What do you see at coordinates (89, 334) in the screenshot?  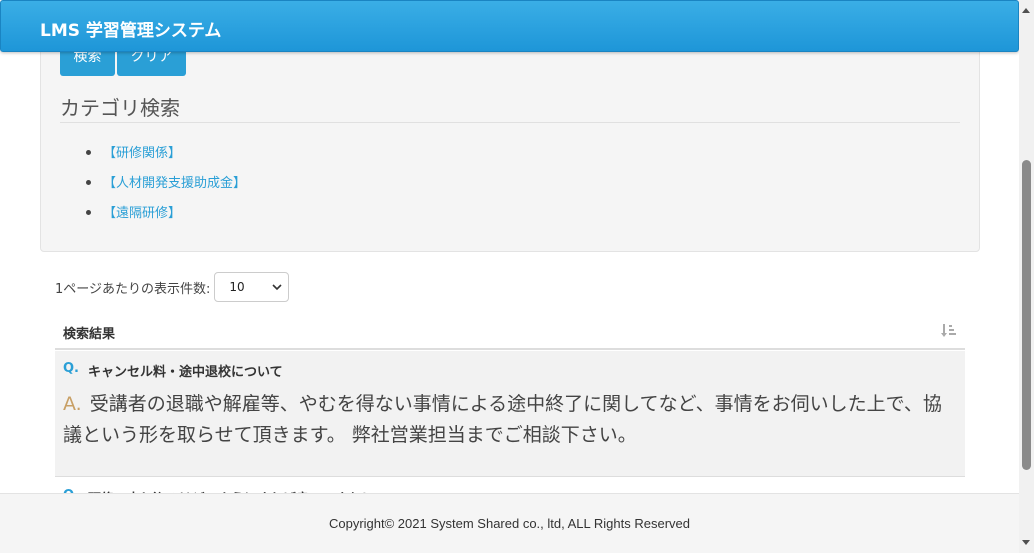 I see `results-column-header: 検索結果` at bounding box center [89, 334].